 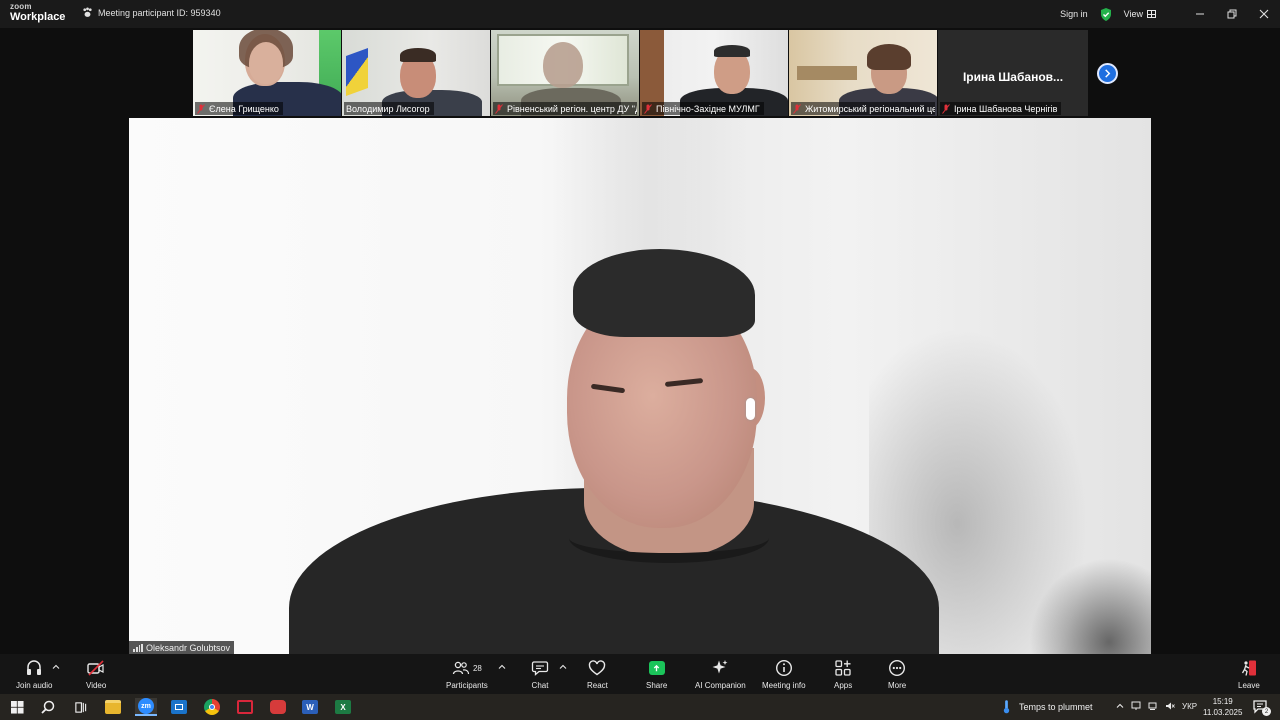 I want to click on weather-widget: Temps to plummet, so click(x=1047, y=706).